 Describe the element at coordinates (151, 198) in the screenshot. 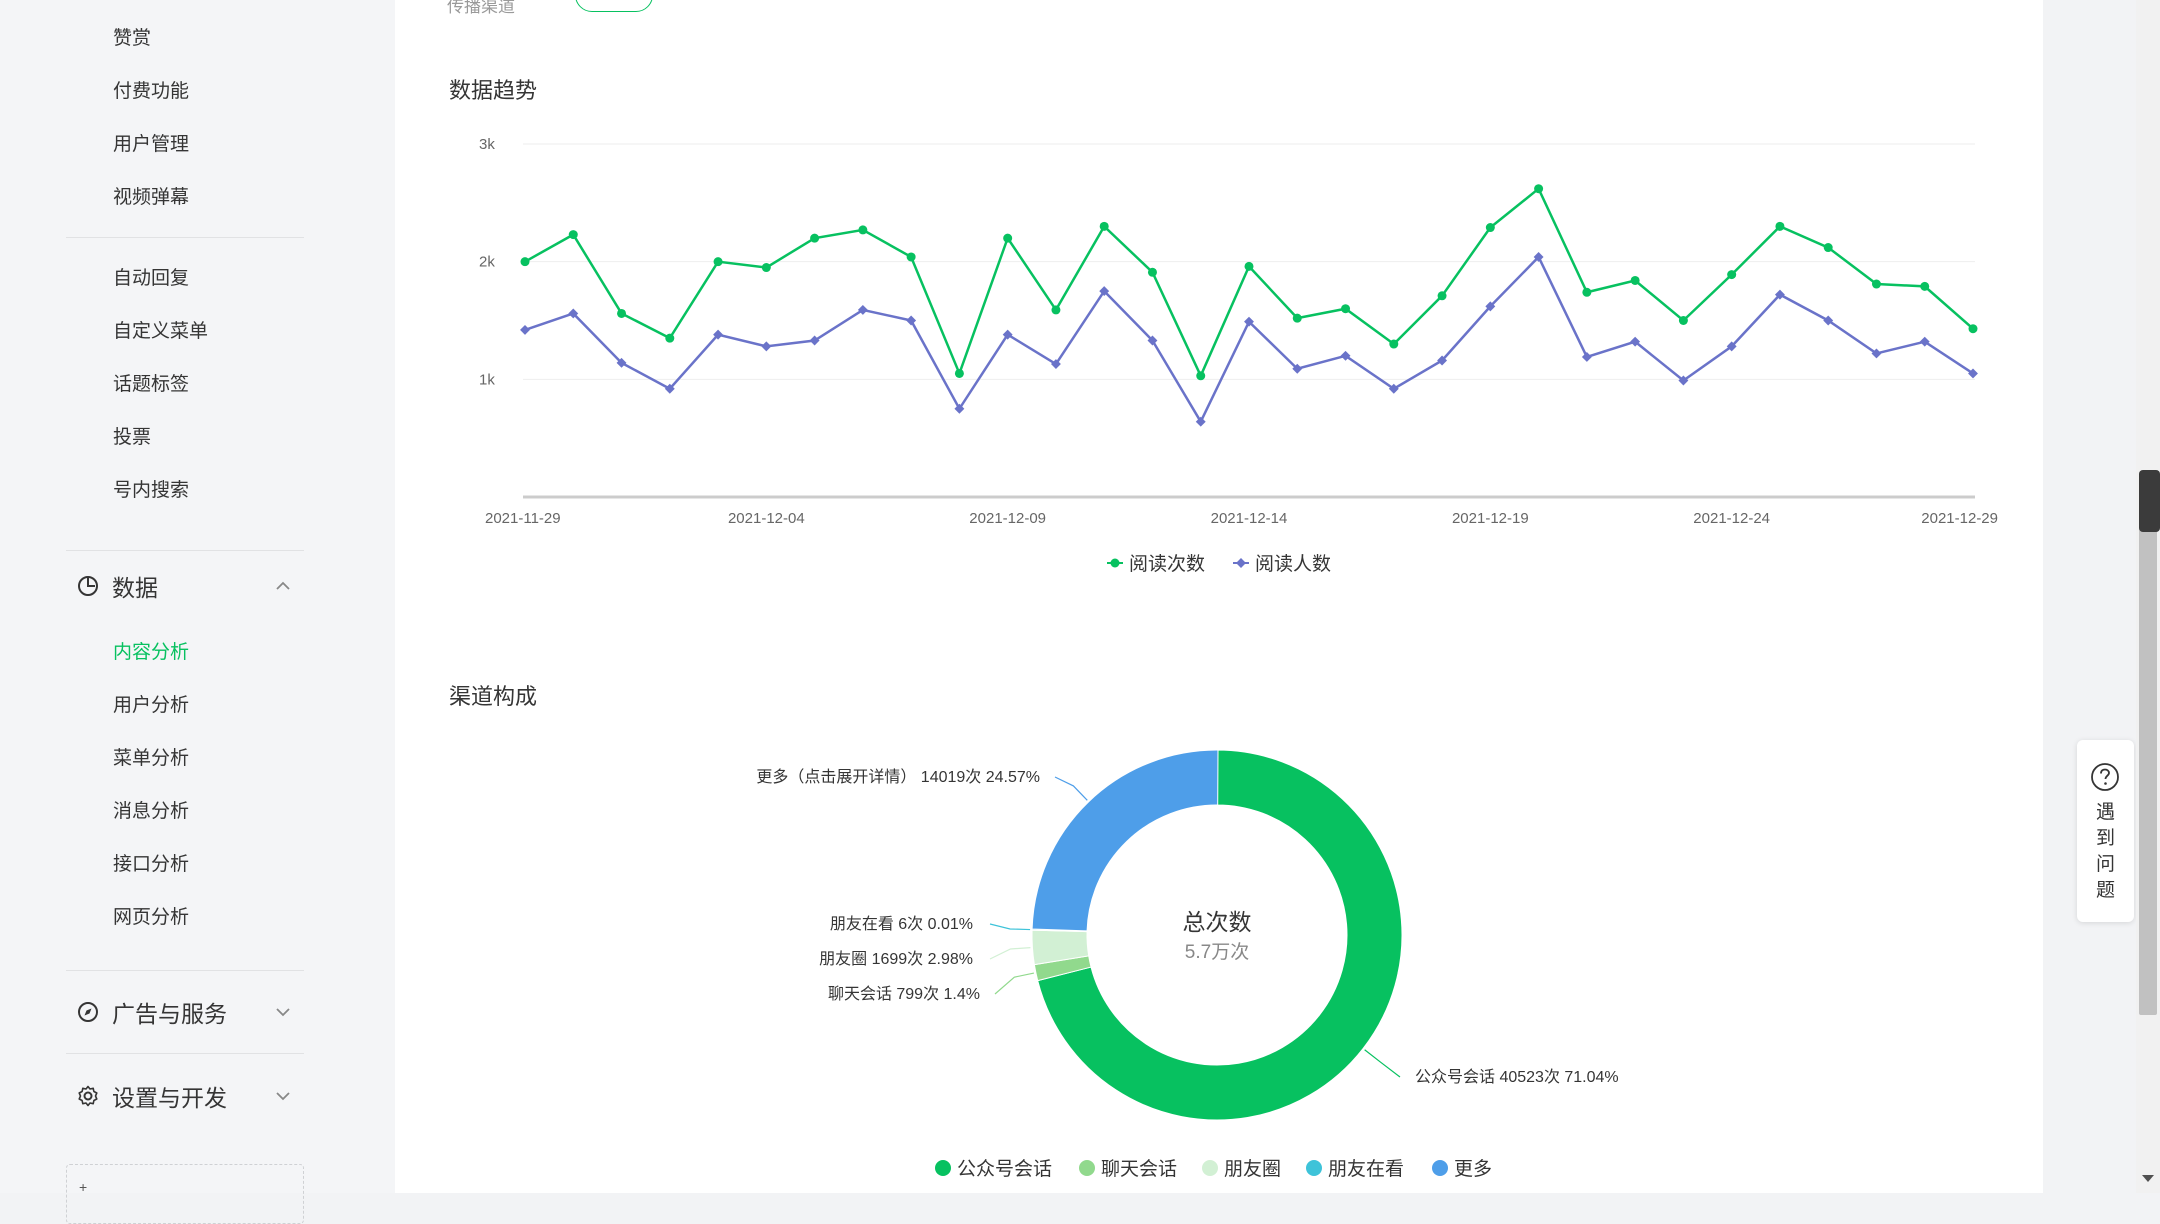

I see `sidebar-item-danmaku: 视频弹幕` at that location.